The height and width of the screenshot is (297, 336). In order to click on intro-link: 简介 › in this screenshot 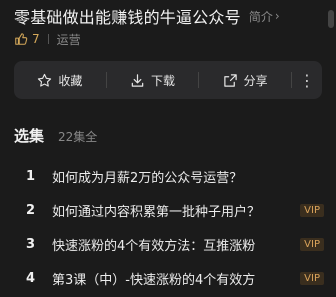, I will do `click(264, 16)`.